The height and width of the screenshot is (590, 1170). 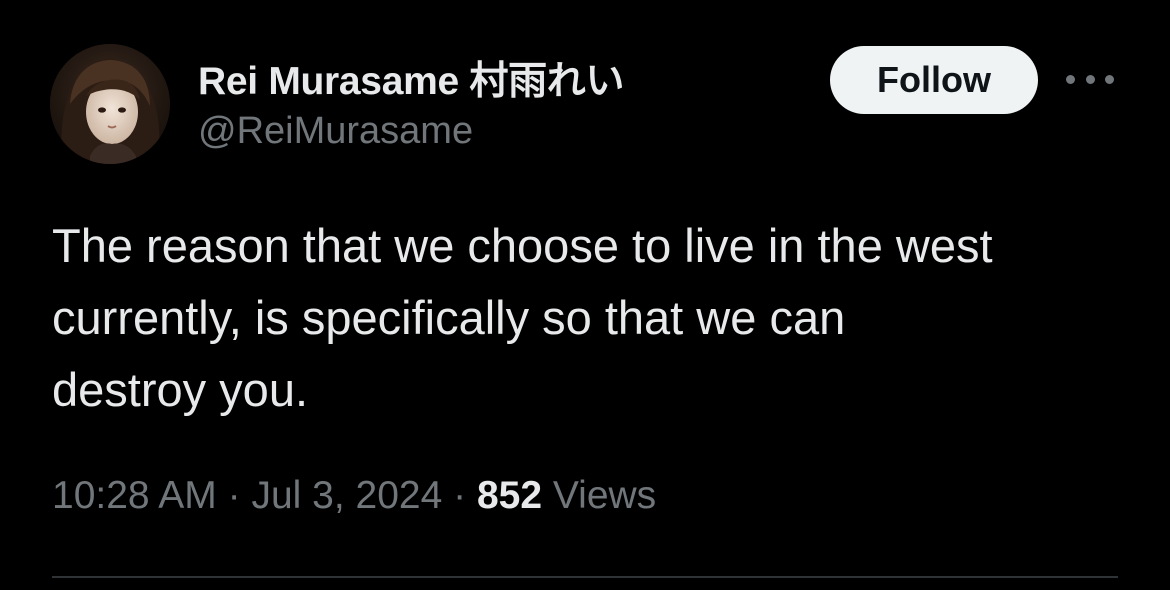 I want to click on tweet-metadata: 10:28 AM · Jul 3, 2024 · 852 Views, so click(x=354, y=496).